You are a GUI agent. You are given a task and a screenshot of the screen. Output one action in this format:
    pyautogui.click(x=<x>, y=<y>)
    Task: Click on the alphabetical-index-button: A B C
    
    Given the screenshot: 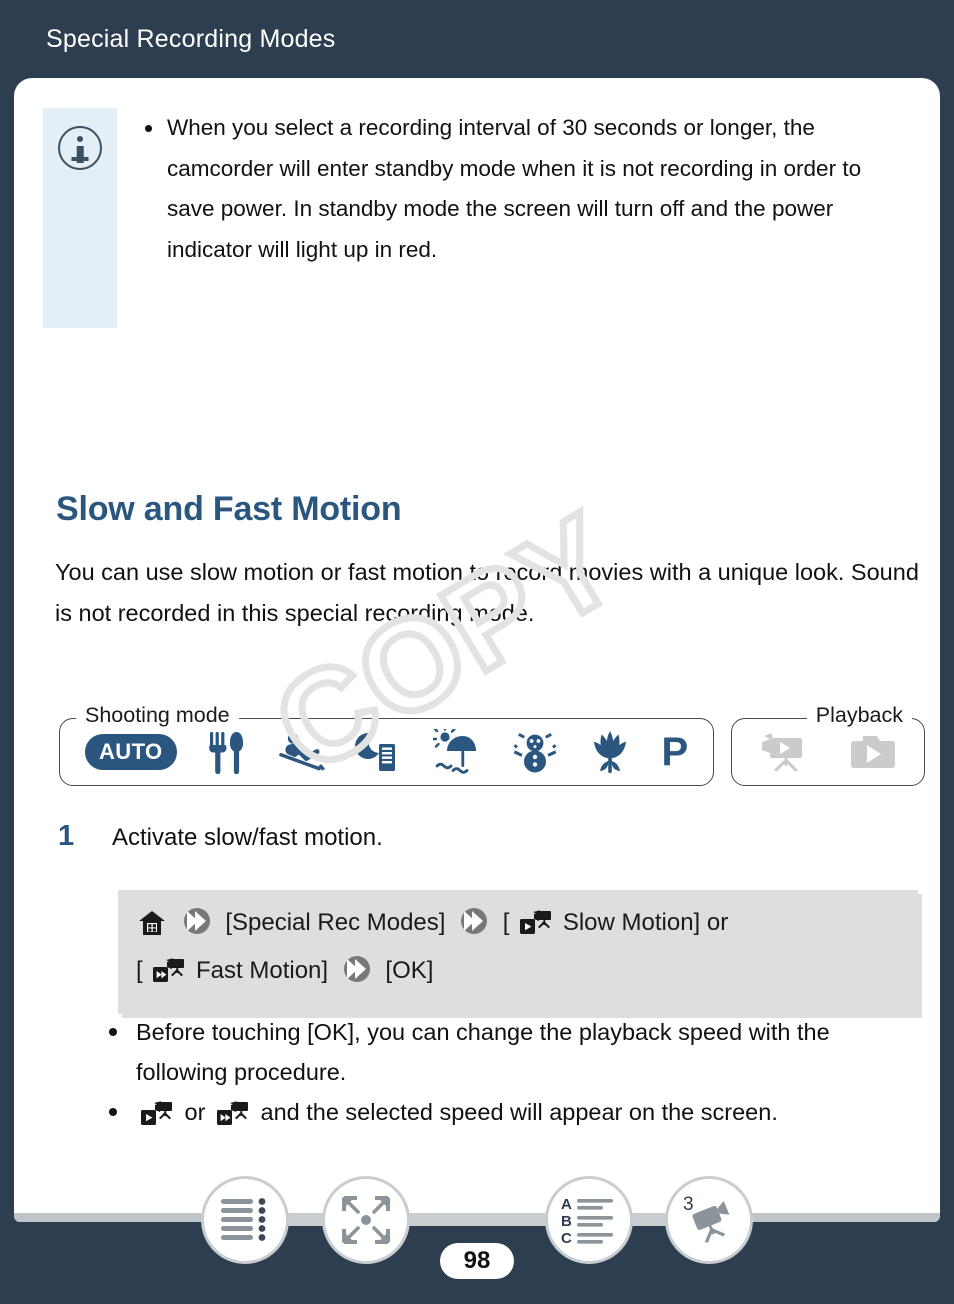 What is the action you would take?
    pyautogui.click(x=589, y=1220)
    